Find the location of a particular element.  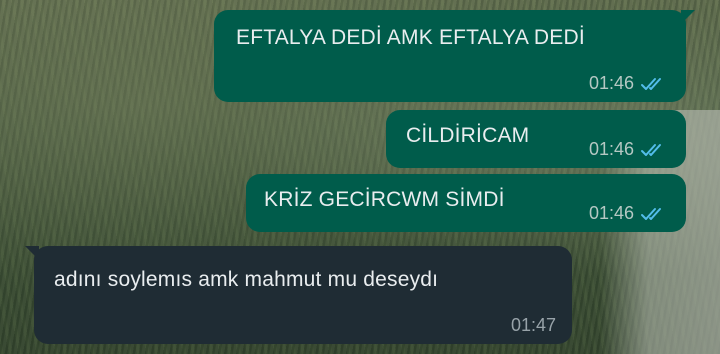

message-meta: 01:47 is located at coordinates (533, 325).